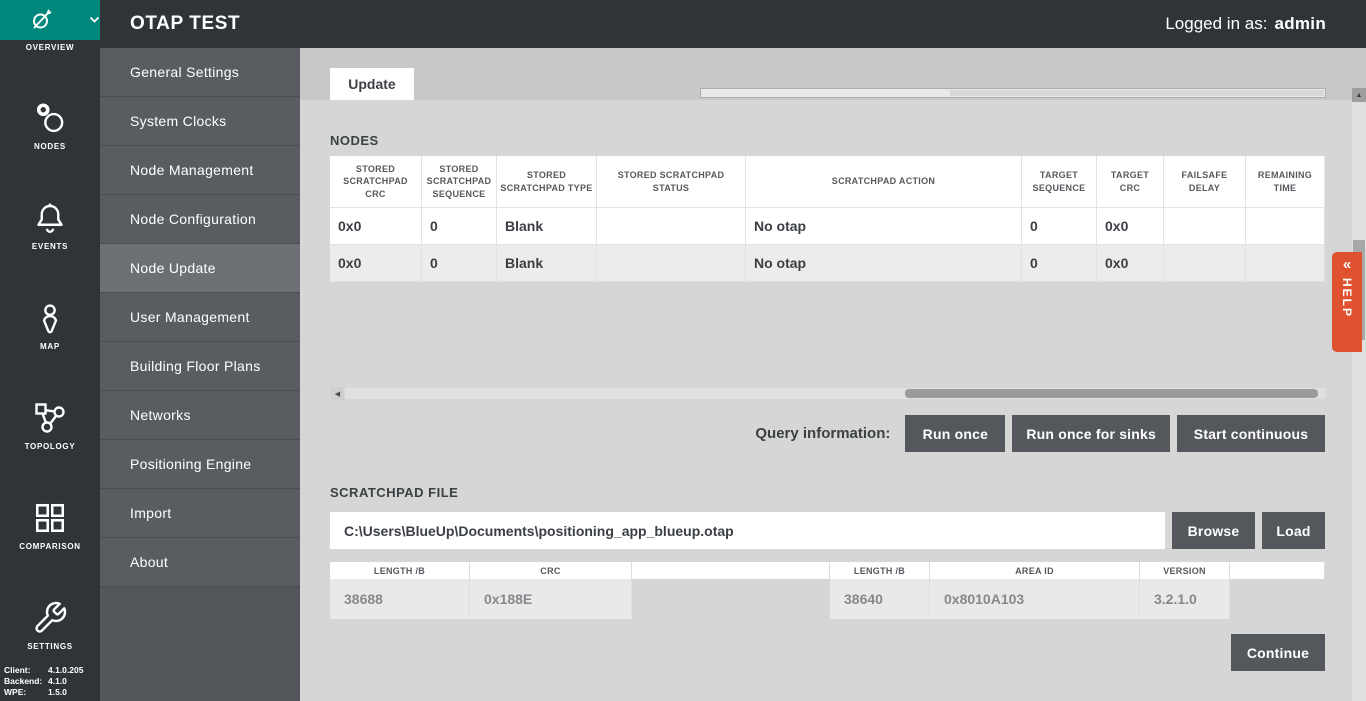 Image resolution: width=1366 pixels, height=701 pixels. I want to click on sidebar-item-events: EVENTS, so click(50, 225).